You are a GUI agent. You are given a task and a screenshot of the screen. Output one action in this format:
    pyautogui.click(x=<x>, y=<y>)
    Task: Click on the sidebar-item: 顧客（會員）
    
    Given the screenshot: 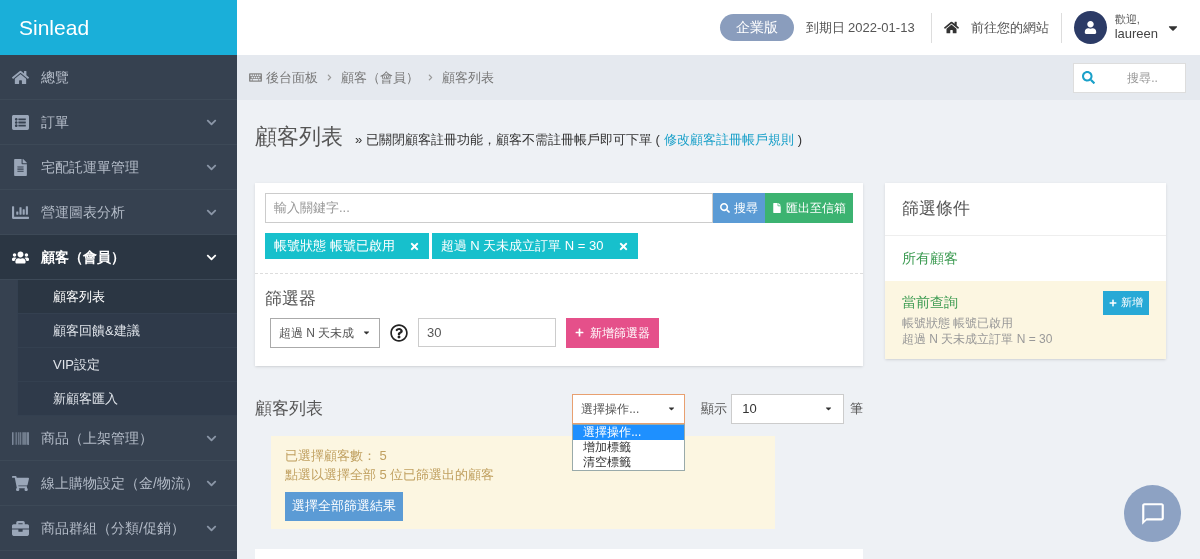 What is the action you would take?
    pyautogui.click(x=118, y=257)
    